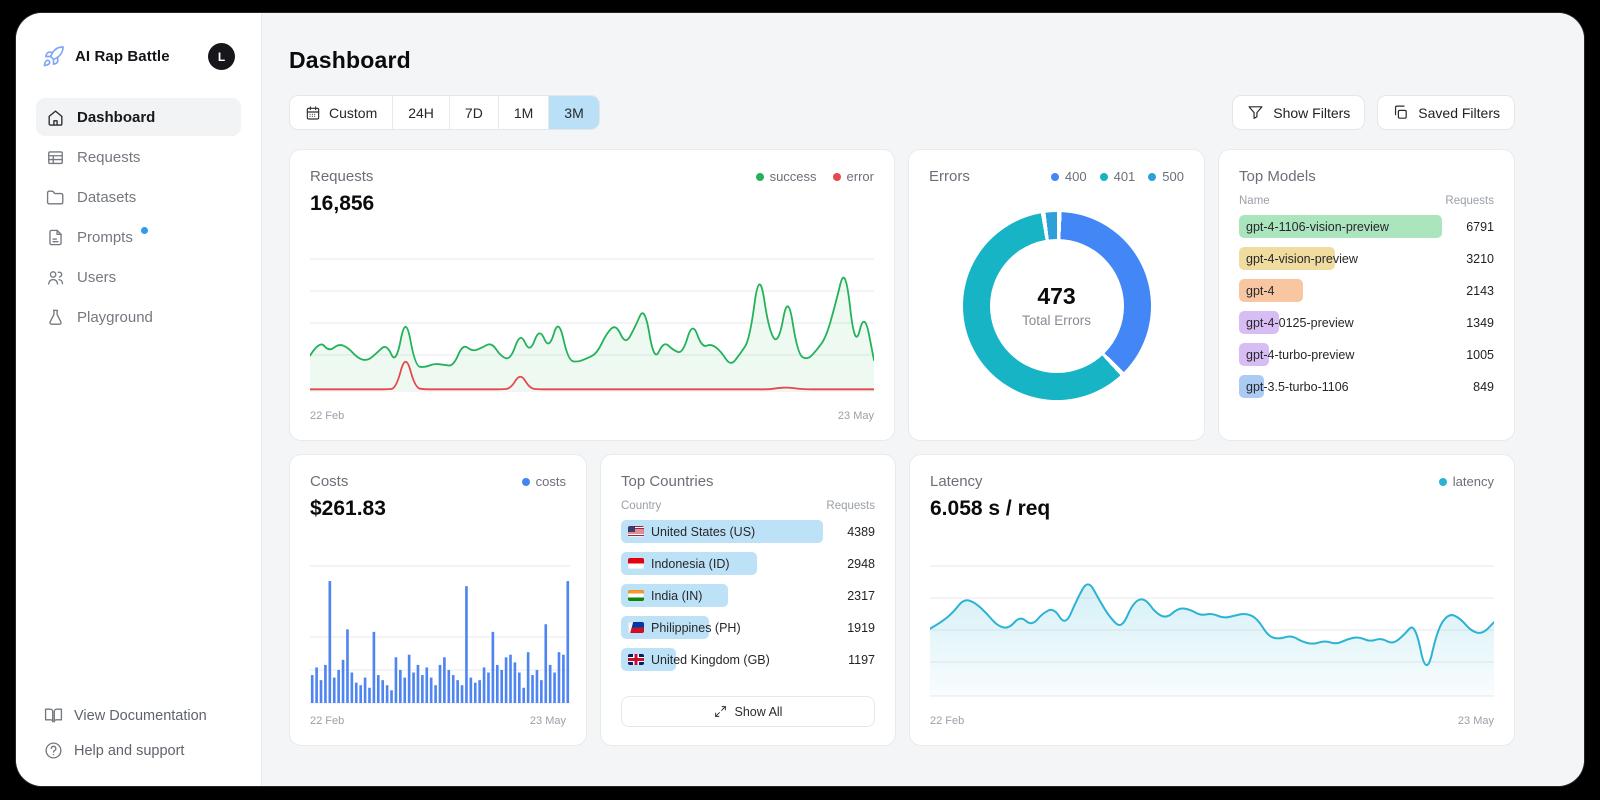 The image size is (1600, 800). Describe the element at coordinates (543, 481) in the screenshot. I see `costs-legend: costs` at that location.